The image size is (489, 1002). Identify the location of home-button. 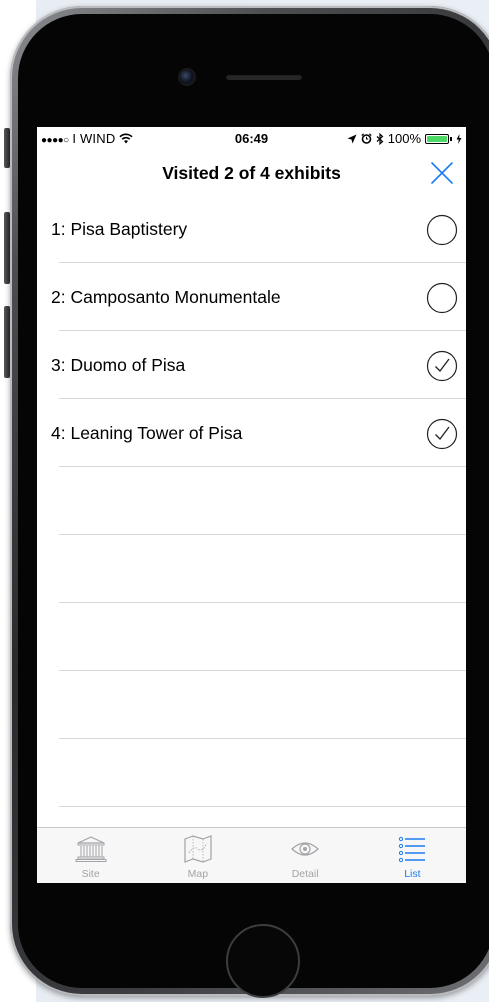
(263, 961).